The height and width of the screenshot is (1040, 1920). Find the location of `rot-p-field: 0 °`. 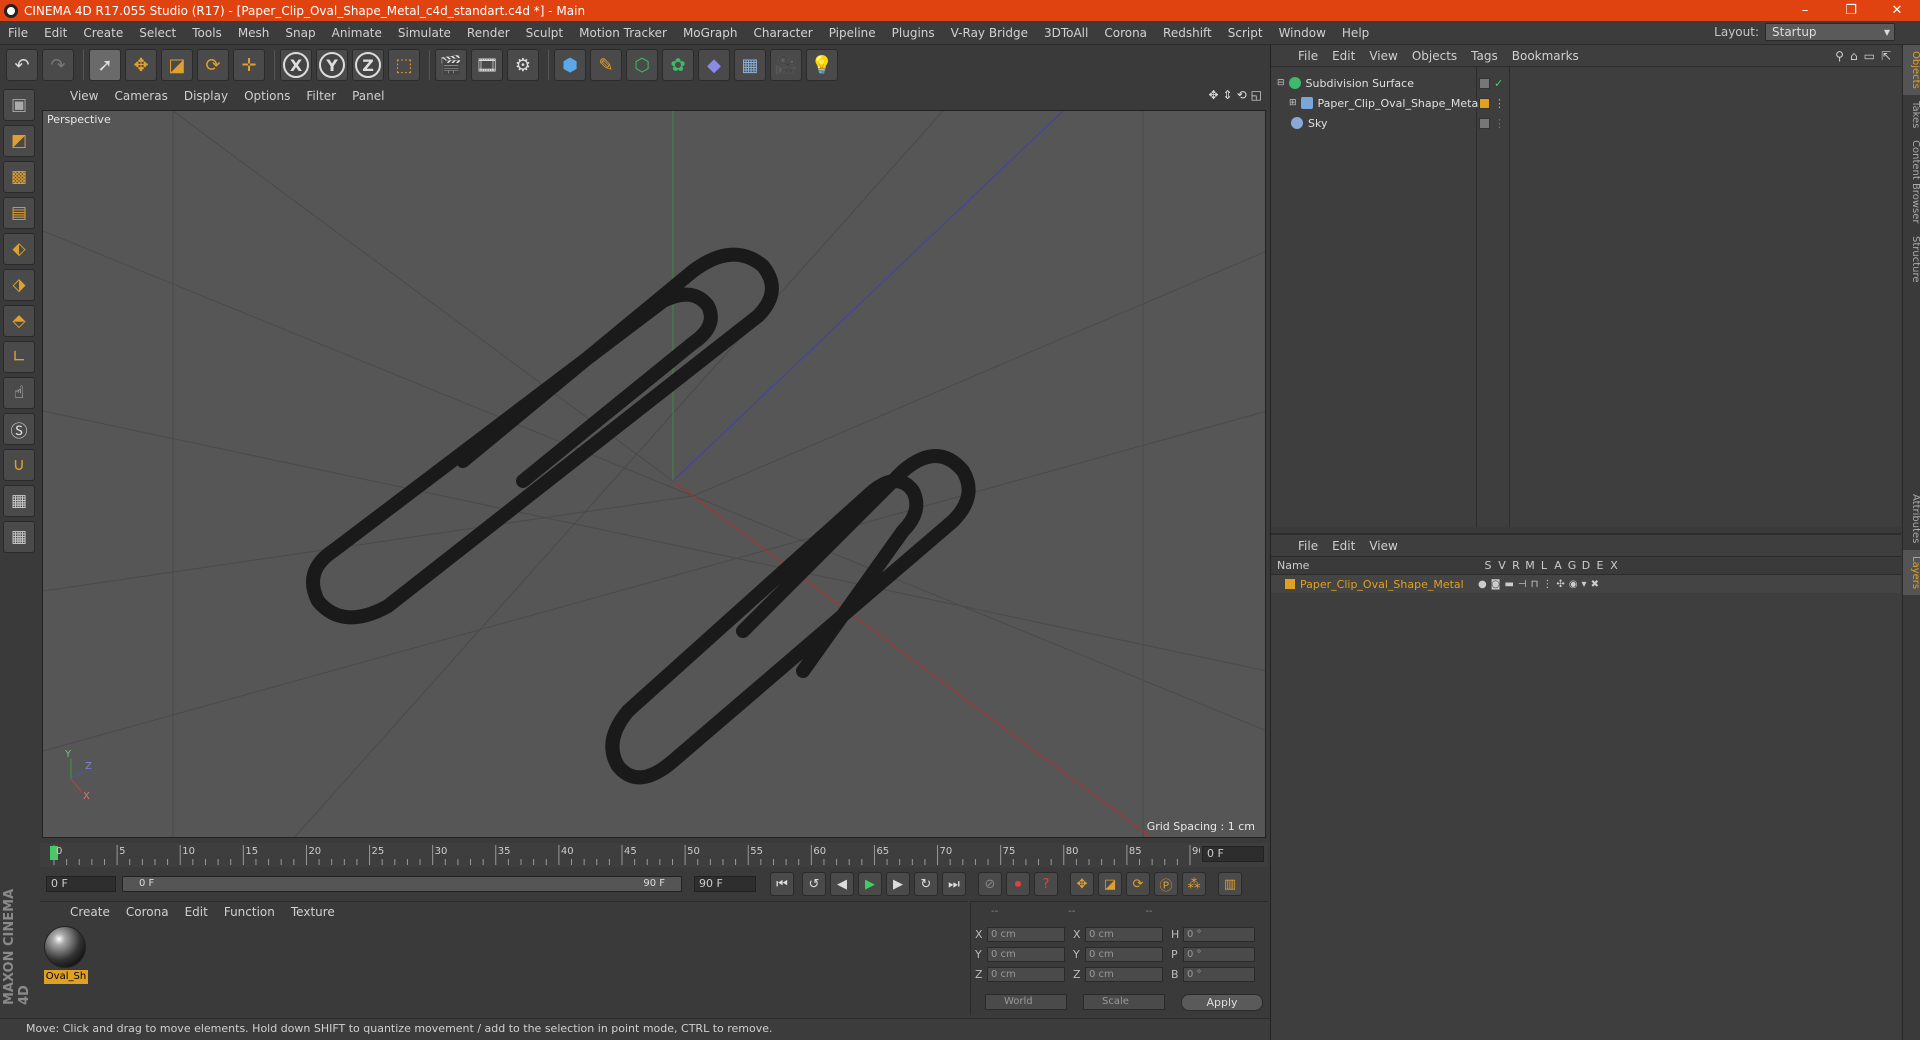

rot-p-field: 0 ° is located at coordinates (1219, 954).